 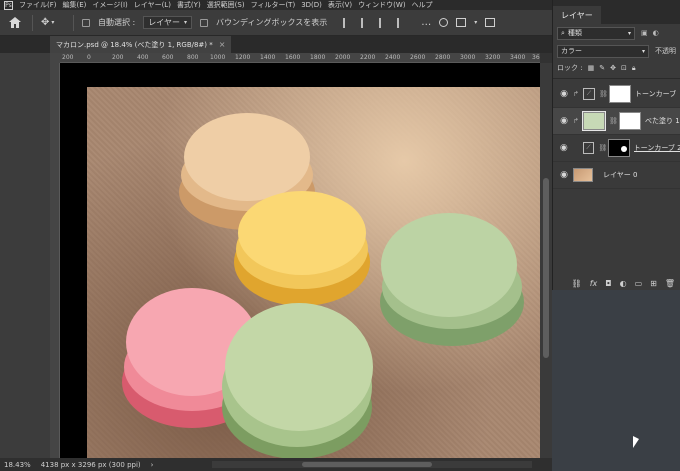 What do you see at coordinates (276, 44) in the screenshot?
I see `document-tab-strip: マカロン.psd @ 18.4% (べた塗り 1, RGB/8#) * ×` at bounding box center [276, 44].